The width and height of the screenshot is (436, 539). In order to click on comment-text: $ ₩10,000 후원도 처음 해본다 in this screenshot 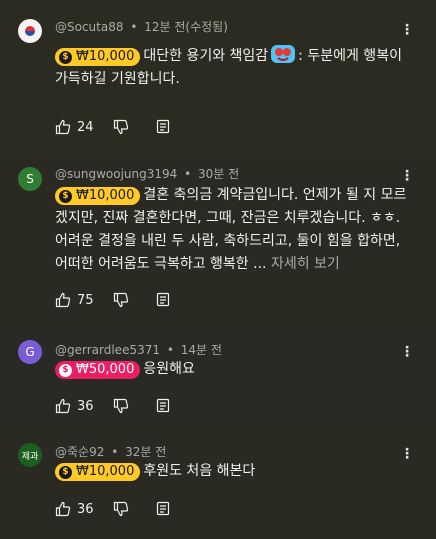, I will do `click(235, 471)`.